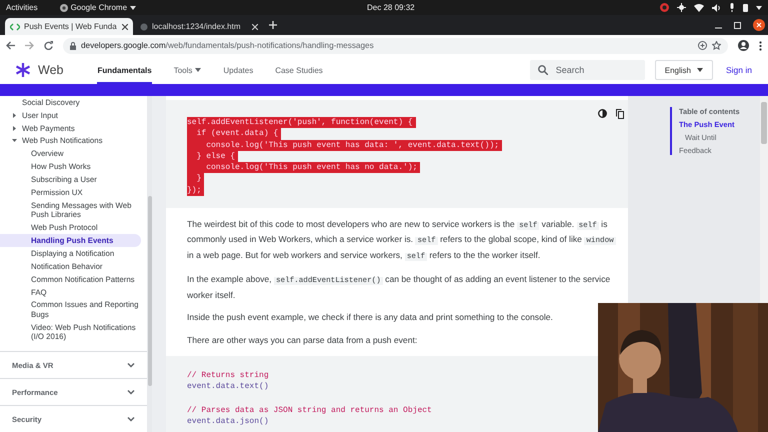 This screenshot has width=768, height=432. Describe the element at coordinates (51, 70) in the screenshot. I see `site-logo-text: Web` at that location.